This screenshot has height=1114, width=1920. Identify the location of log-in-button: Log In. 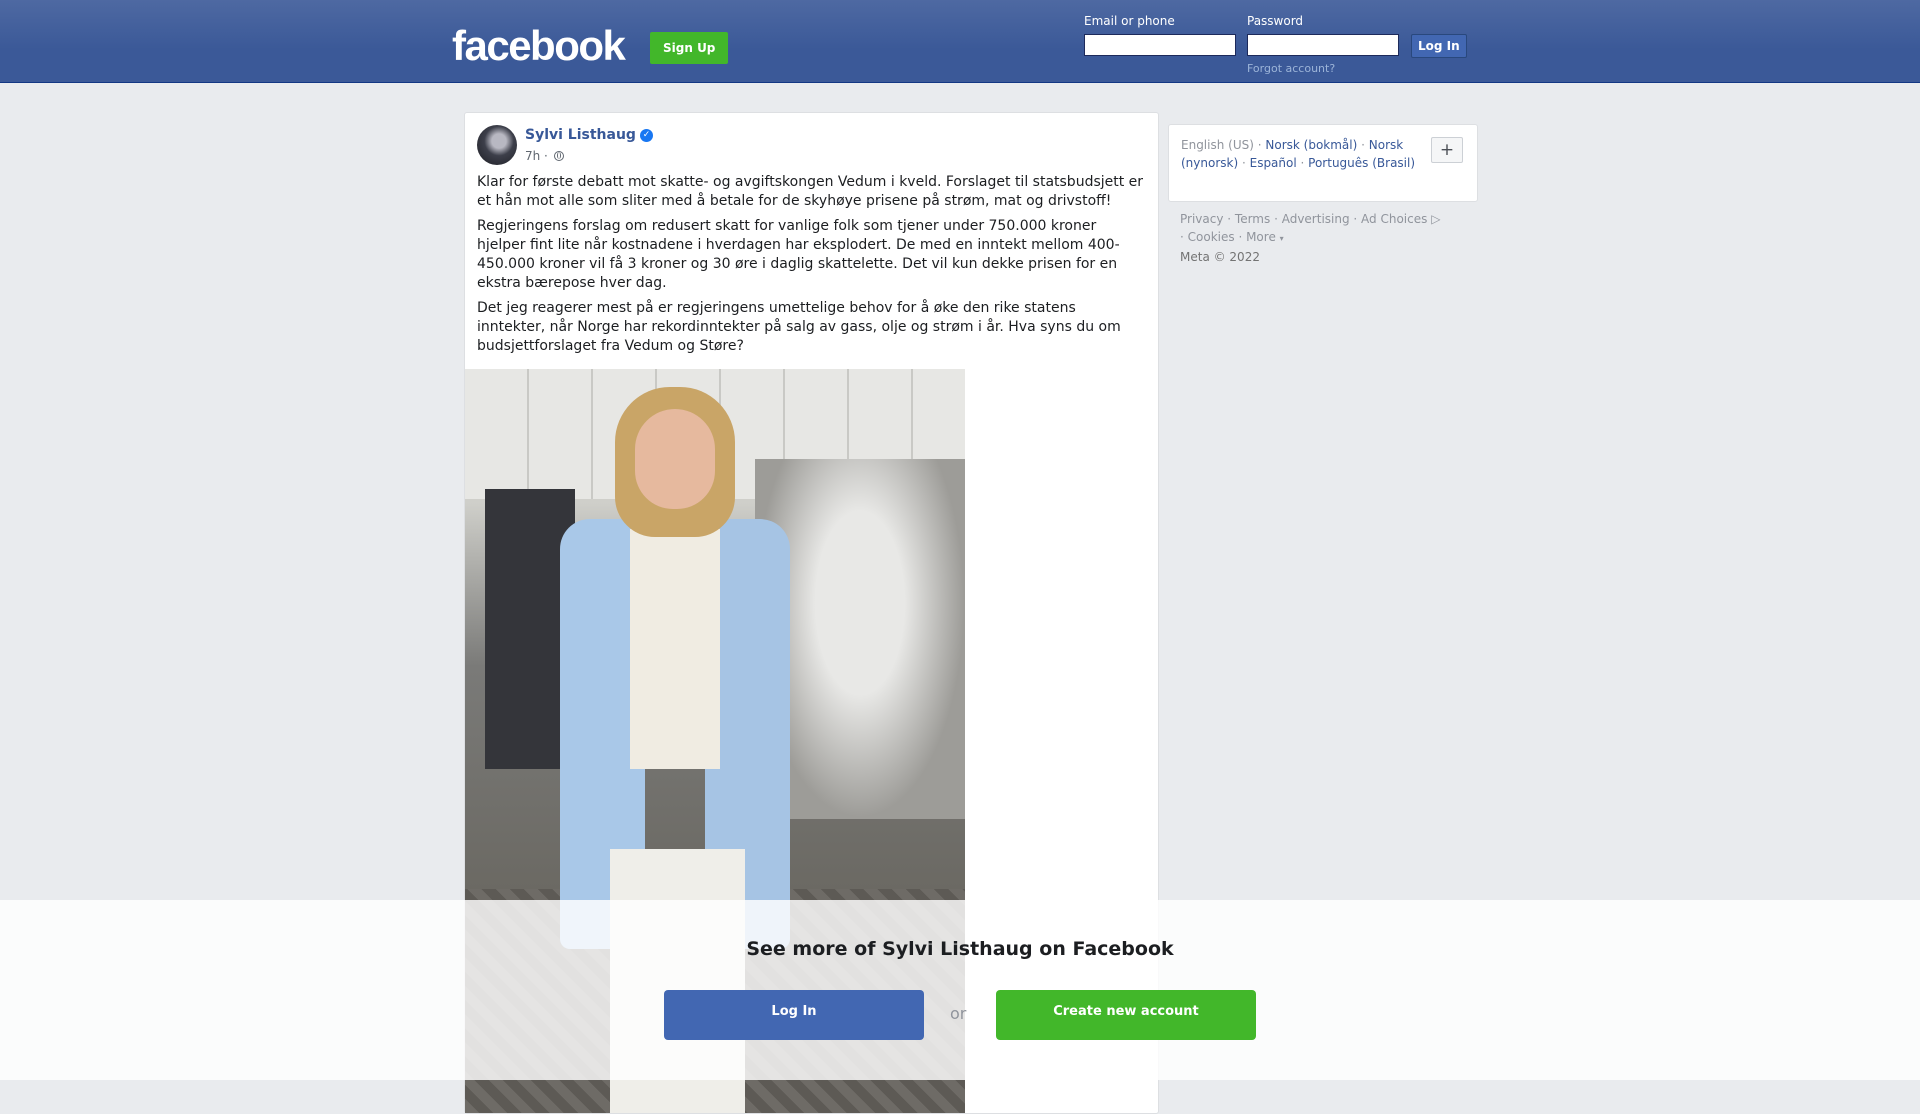
(1439, 46).